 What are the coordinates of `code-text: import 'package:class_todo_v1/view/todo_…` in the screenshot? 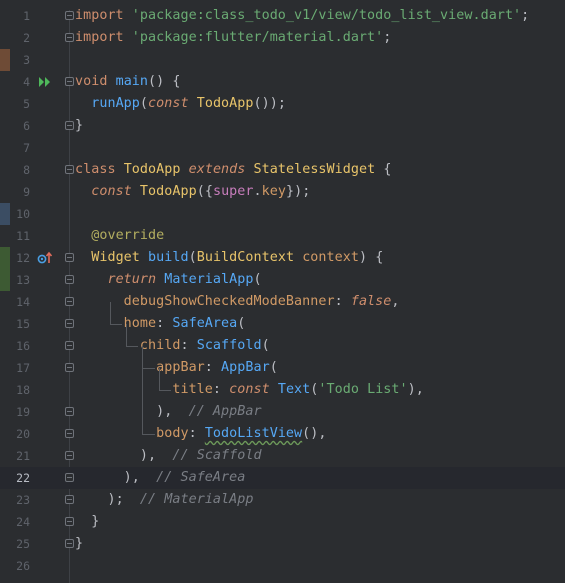 It's located at (302, 16).